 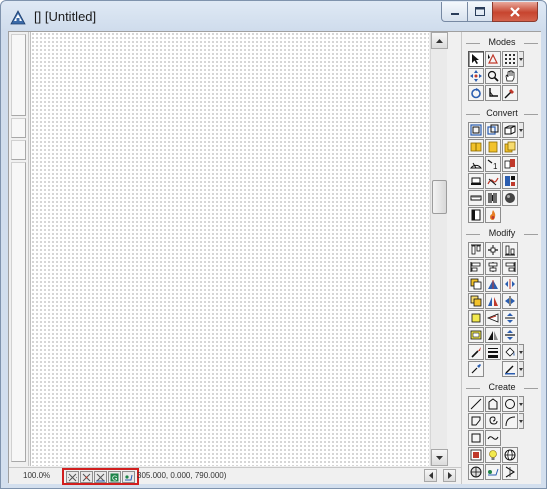 What do you see at coordinates (182, 475) in the screenshot?
I see `coordinate-readout: 305.000, 0.000, 790.000)` at bounding box center [182, 475].